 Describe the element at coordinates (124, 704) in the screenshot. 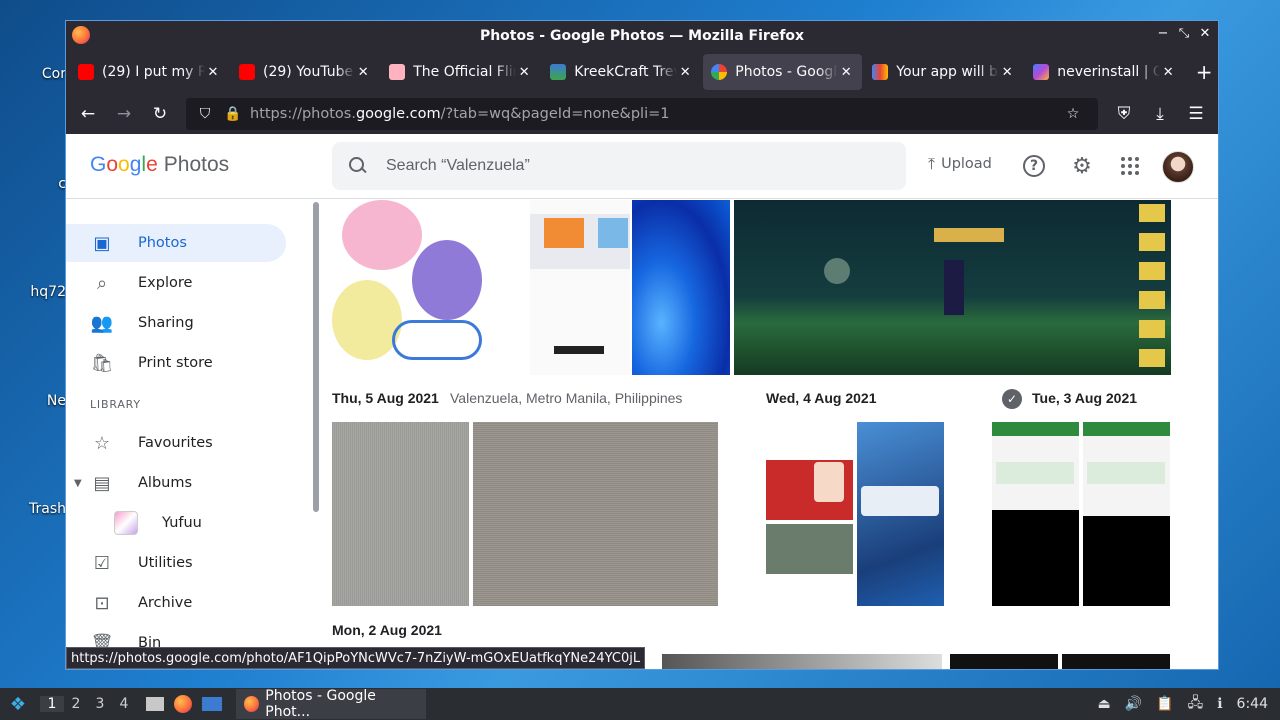

I see `workspace-4: 4` at that location.